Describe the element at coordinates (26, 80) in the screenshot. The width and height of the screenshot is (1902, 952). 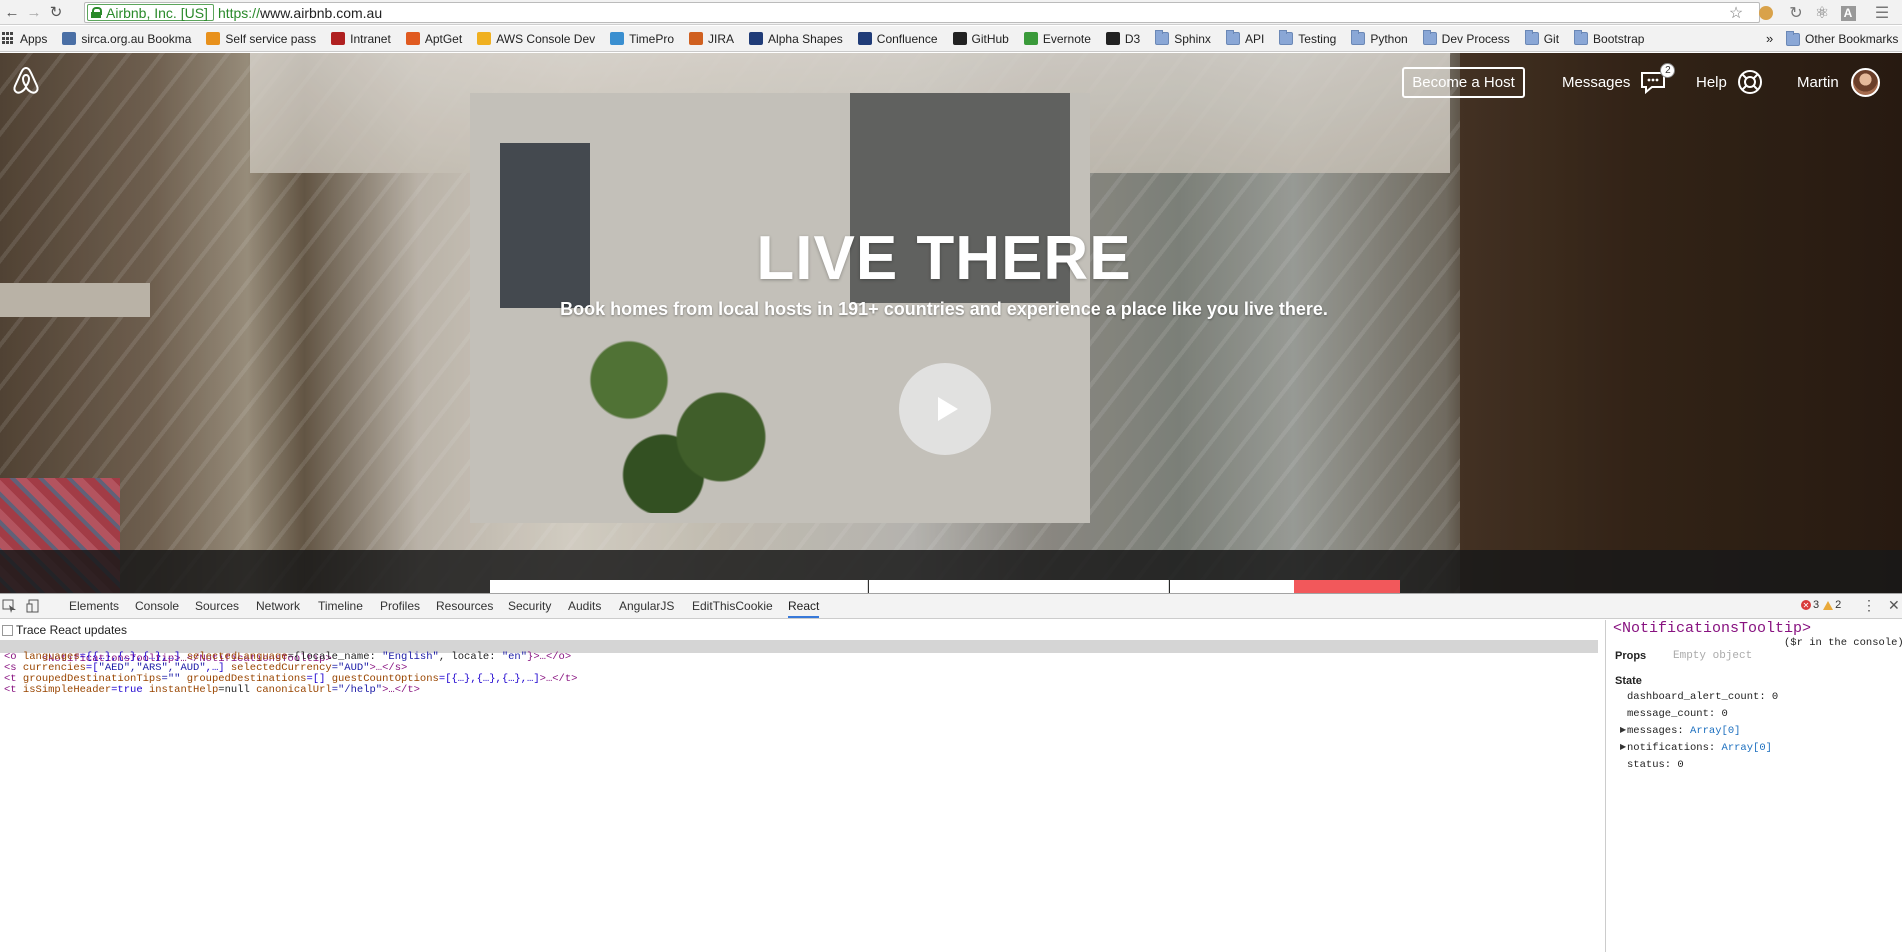
I see `airbnb-logo` at that location.